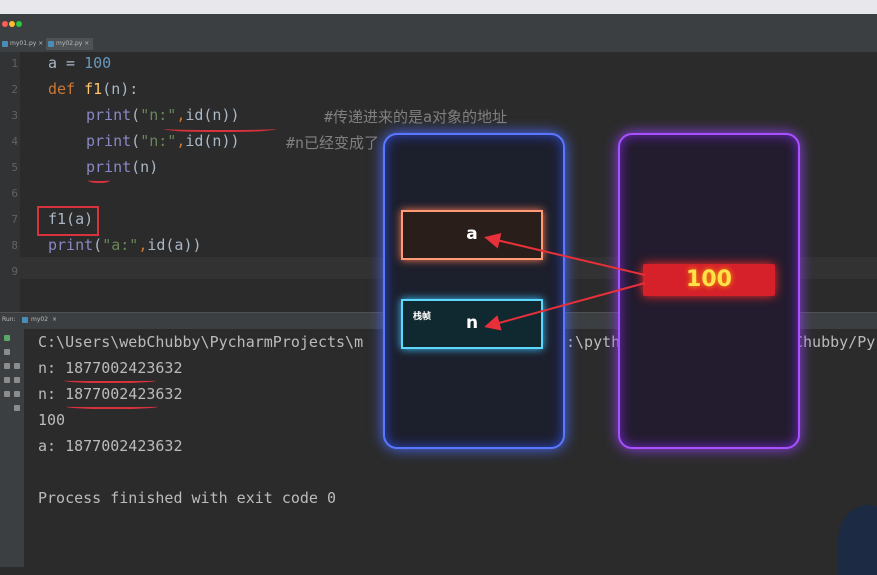 Image resolution: width=877 pixels, height=575 pixels. I want to click on reference-arrows, so click(565, 281).